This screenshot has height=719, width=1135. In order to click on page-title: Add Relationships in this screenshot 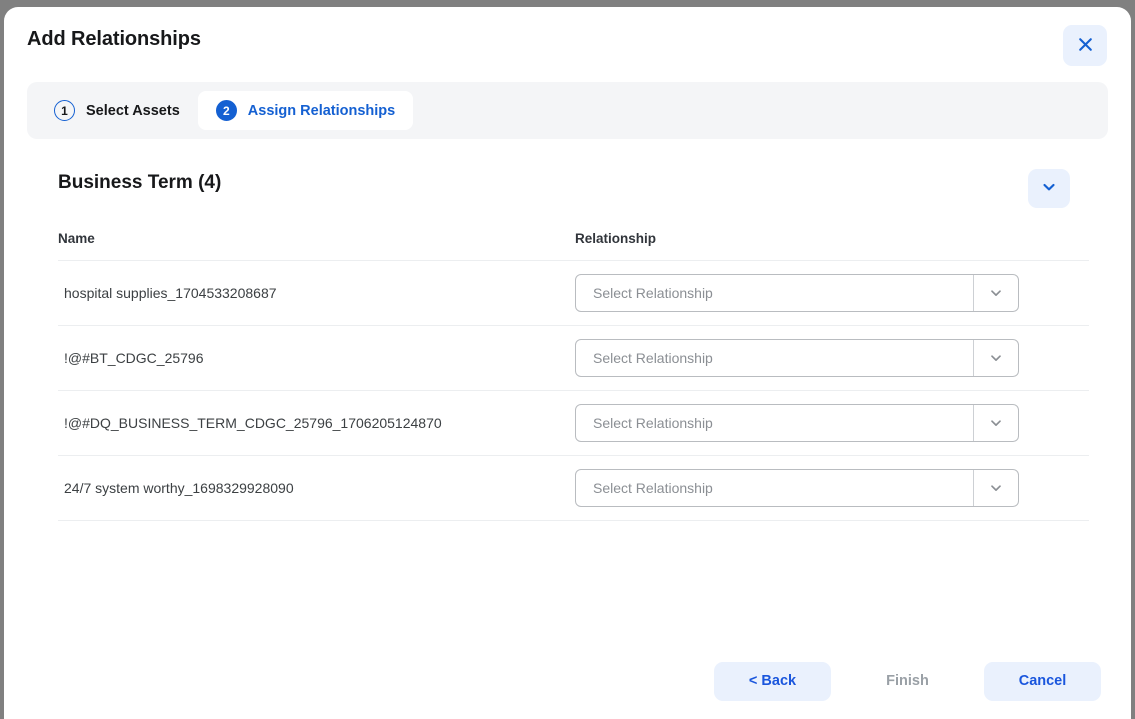, I will do `click(114, 39)`.